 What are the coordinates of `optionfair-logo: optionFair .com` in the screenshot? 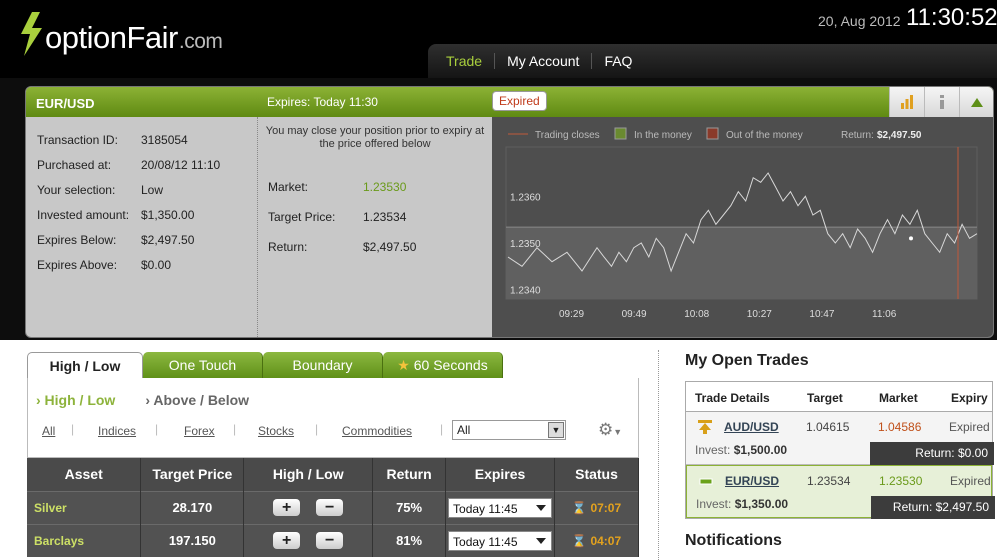 It's located at (120, 32).